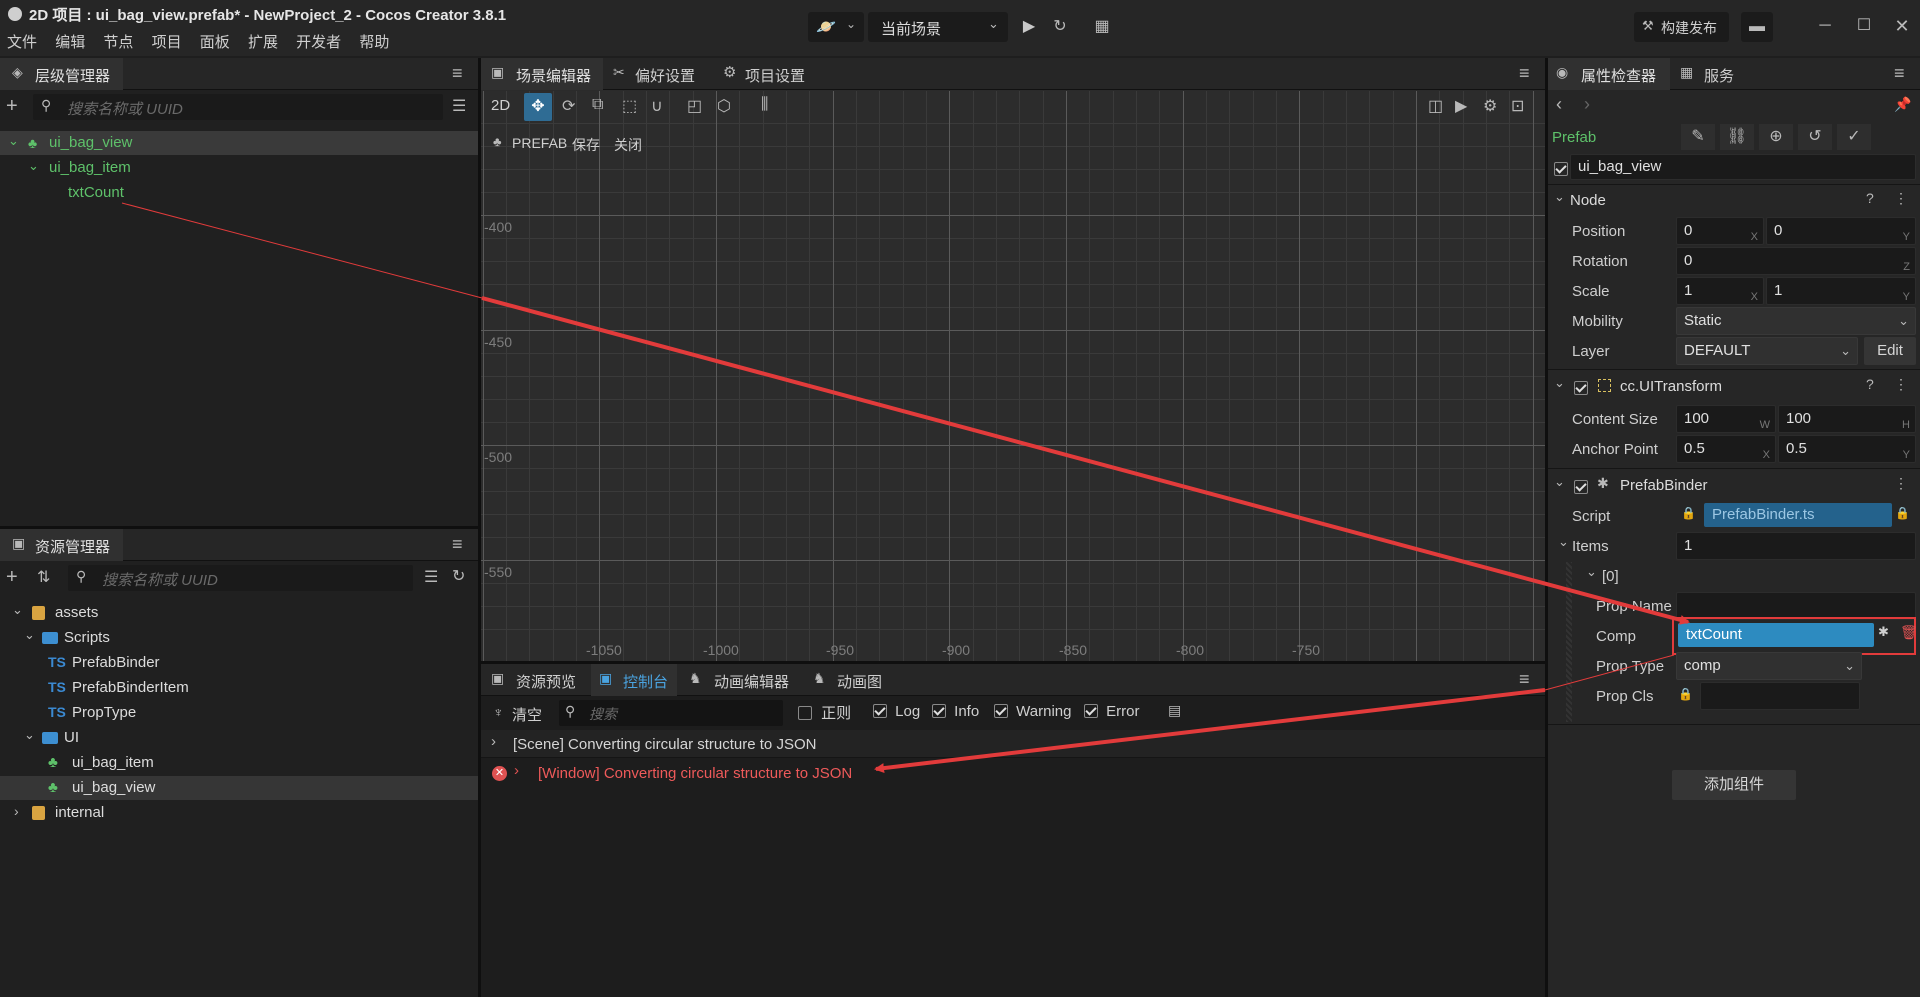 Image resolution: width=1920 pixels, height=997 pixels. I want to click on menu-help: 帮助, so click(374, 42).